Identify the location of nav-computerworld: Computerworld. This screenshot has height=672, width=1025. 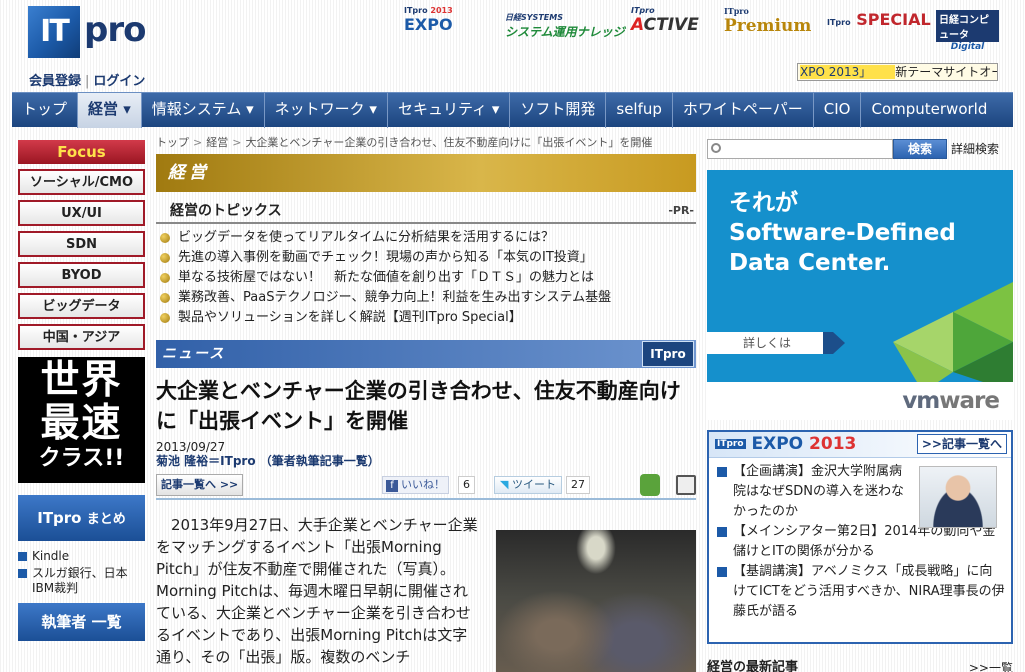
(929, 110).